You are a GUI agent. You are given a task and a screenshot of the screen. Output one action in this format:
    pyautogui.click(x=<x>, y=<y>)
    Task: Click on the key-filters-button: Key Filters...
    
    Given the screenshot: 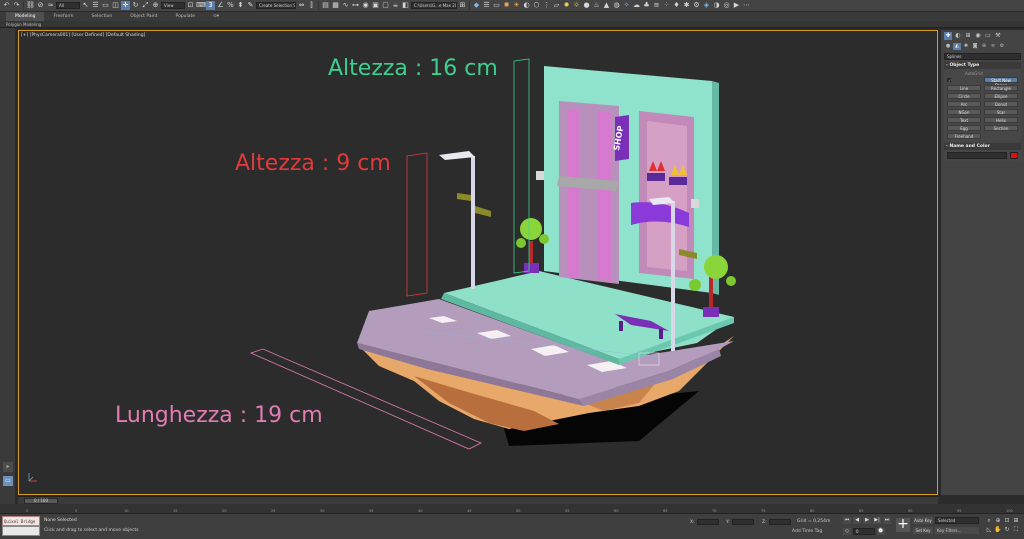 What is the action you would take?
    pyautogui.click(x=957, y=530)
    